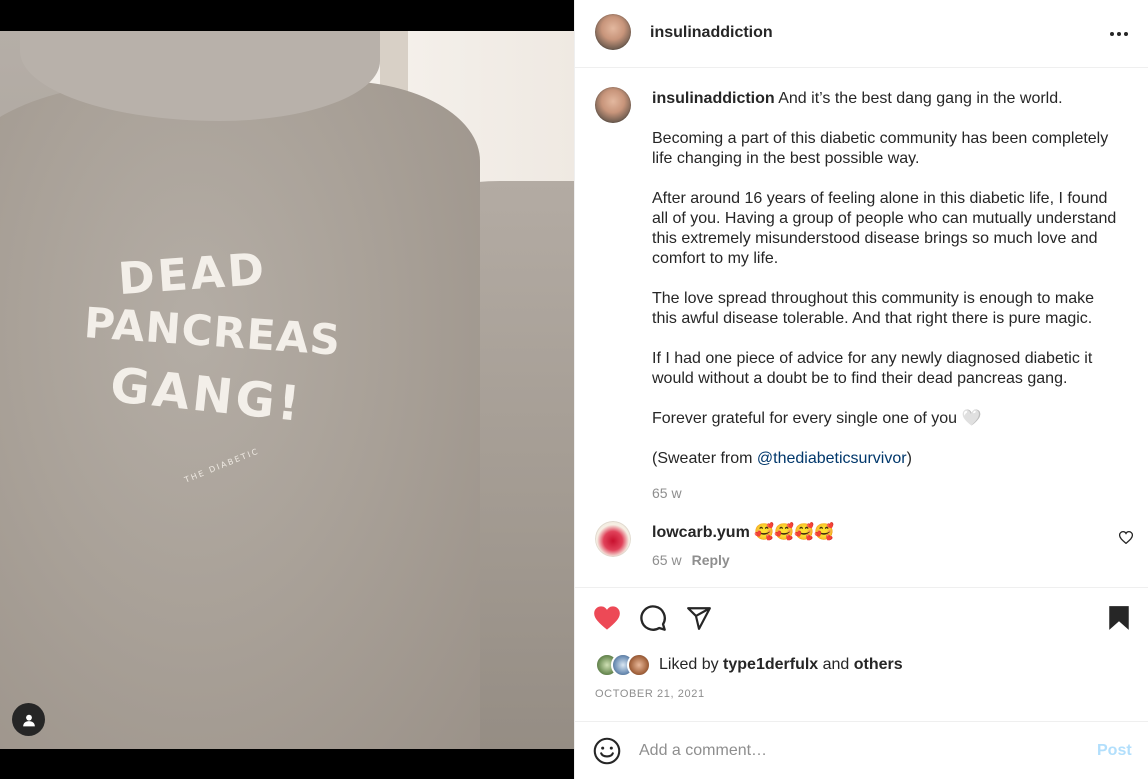 Image resolution: width=1148 pixels, height=779 pixels. I want to click on comment-avatar, so click(613, 539).